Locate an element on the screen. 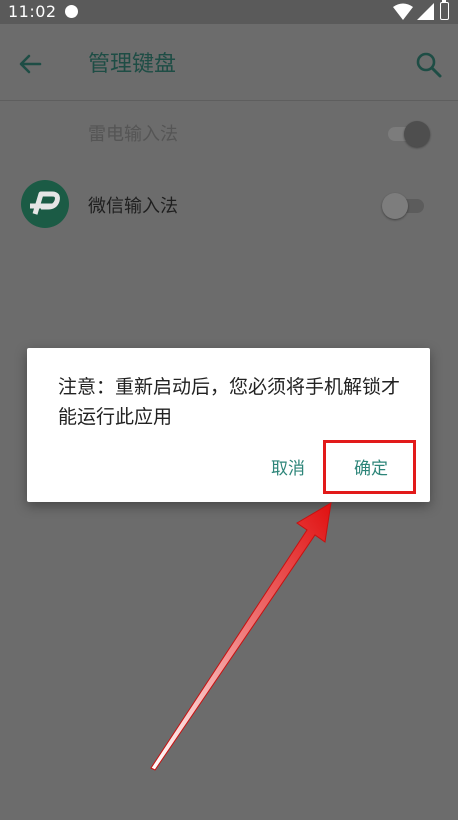 The image size is (458, 820). page-title: 管理键盘 is located at coordinates (132, 64).